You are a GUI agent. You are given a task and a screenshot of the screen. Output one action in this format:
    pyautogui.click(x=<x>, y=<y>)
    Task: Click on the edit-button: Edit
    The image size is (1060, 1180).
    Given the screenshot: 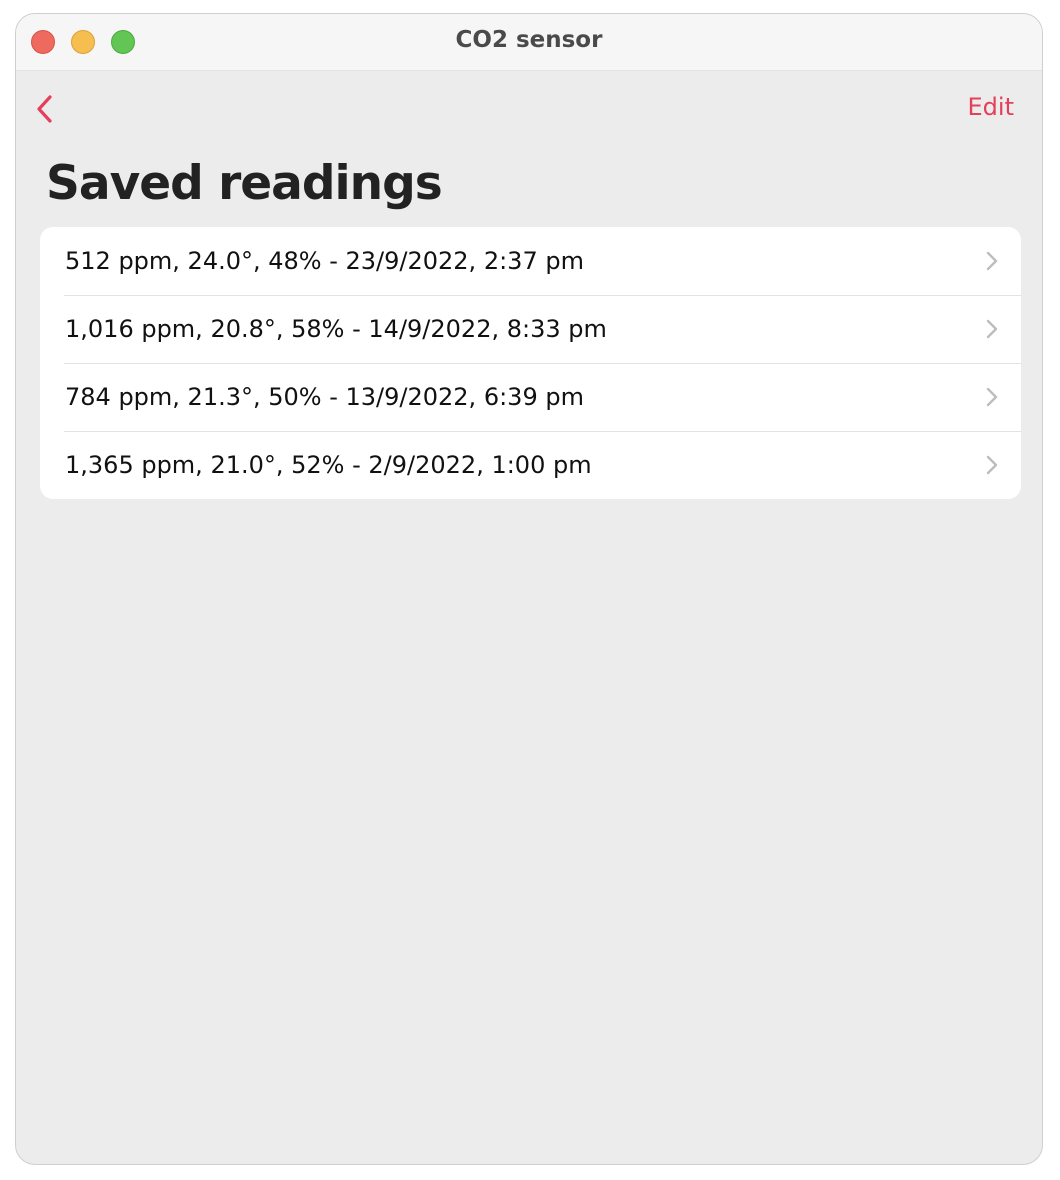 What is the action you would take?
    pyautogui.click(x=991, y=107)
    